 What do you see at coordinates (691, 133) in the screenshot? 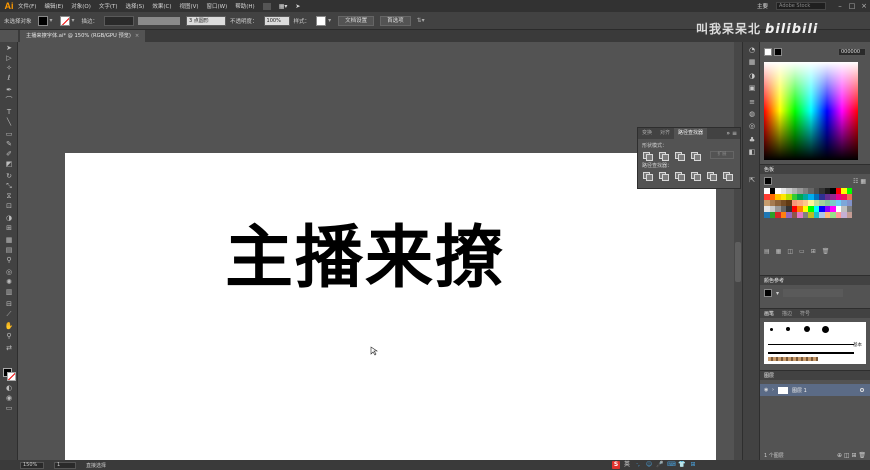
I see `tab-pathfinder: 路径查找器` at bounding box center [691, 133].